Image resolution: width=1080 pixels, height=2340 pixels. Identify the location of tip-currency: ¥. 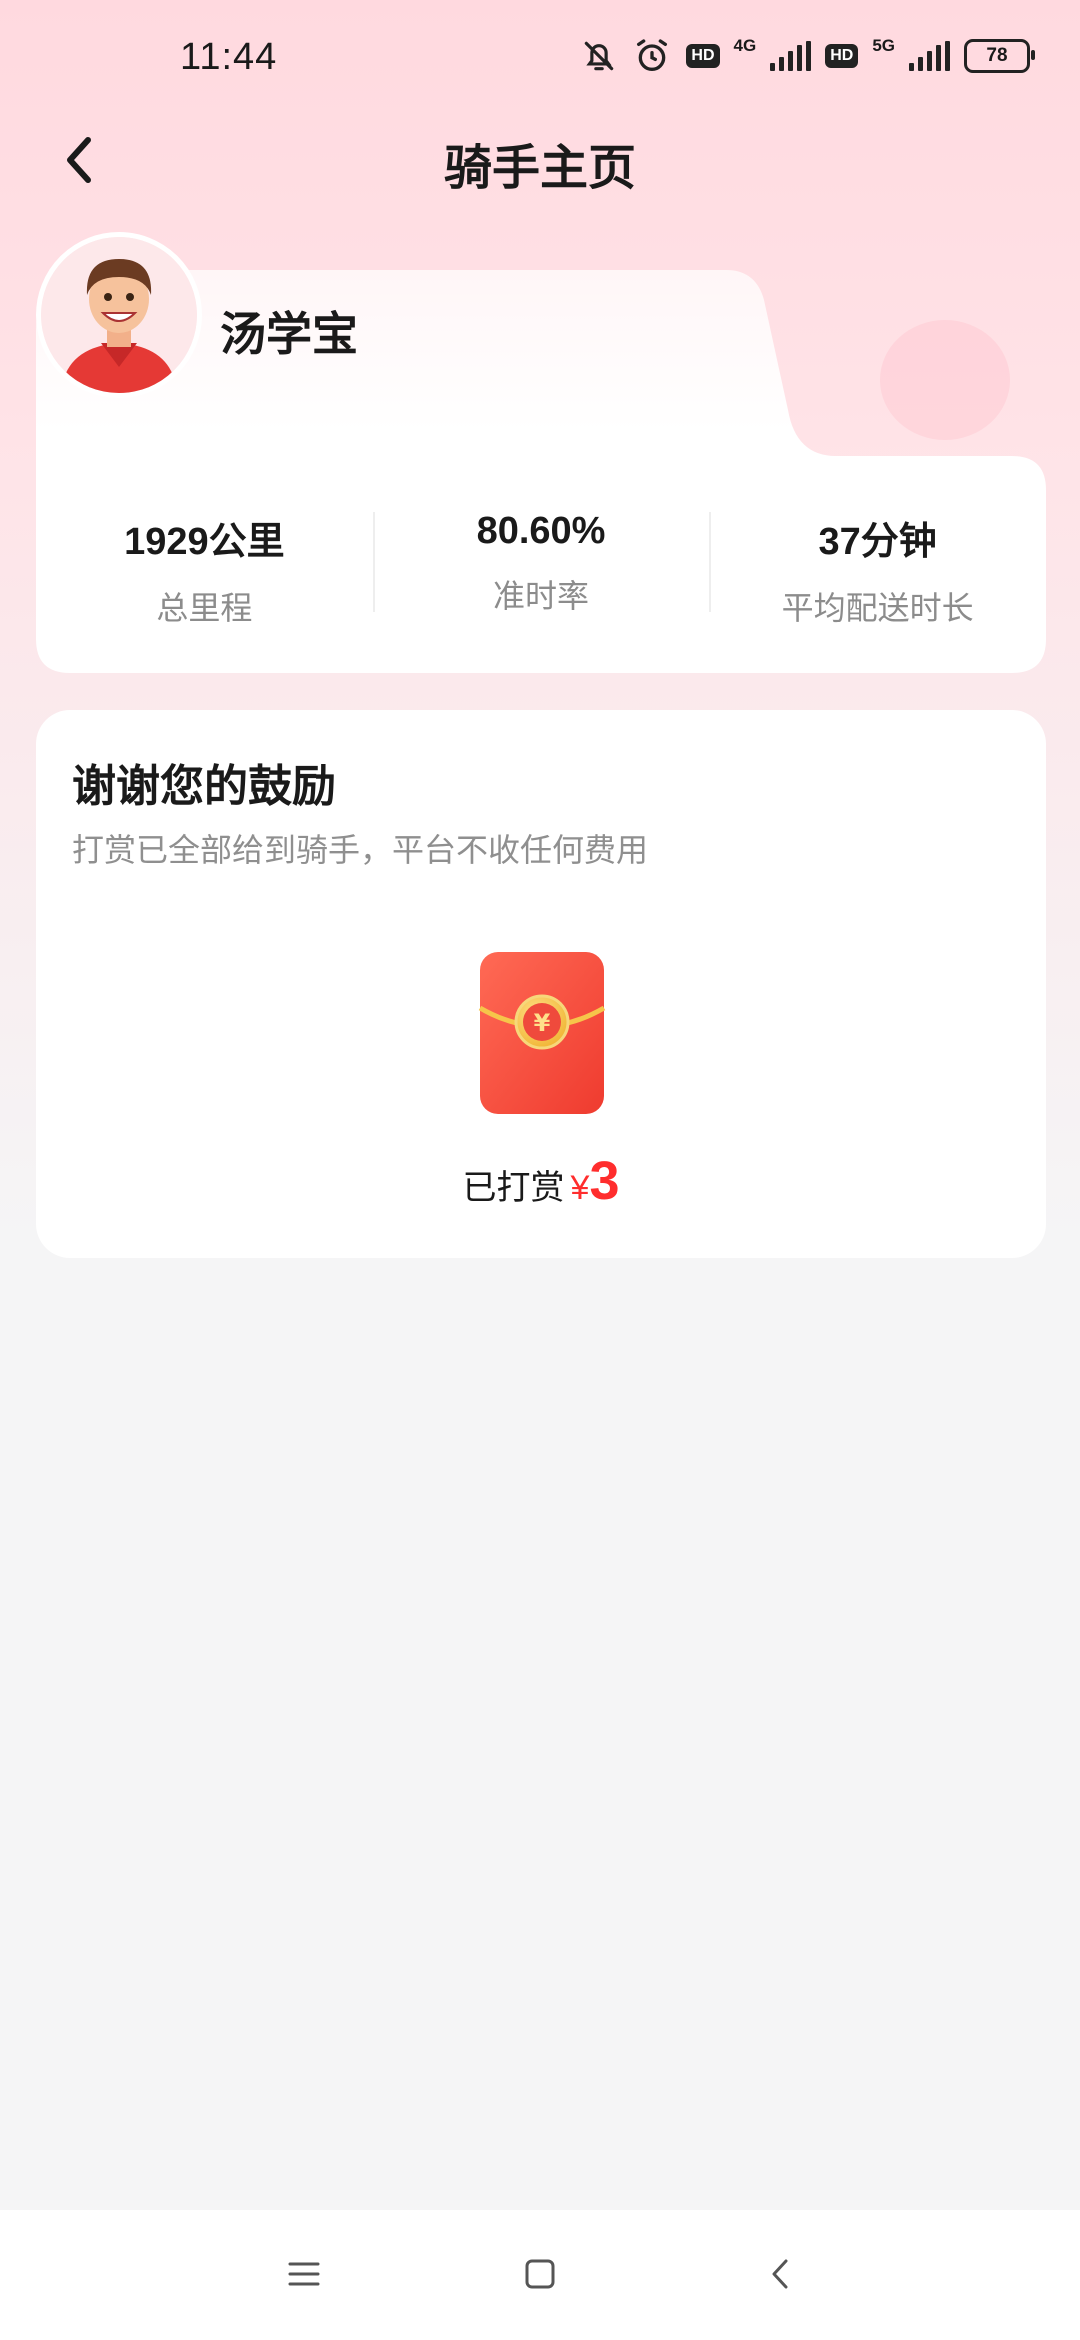
(580, 1188).